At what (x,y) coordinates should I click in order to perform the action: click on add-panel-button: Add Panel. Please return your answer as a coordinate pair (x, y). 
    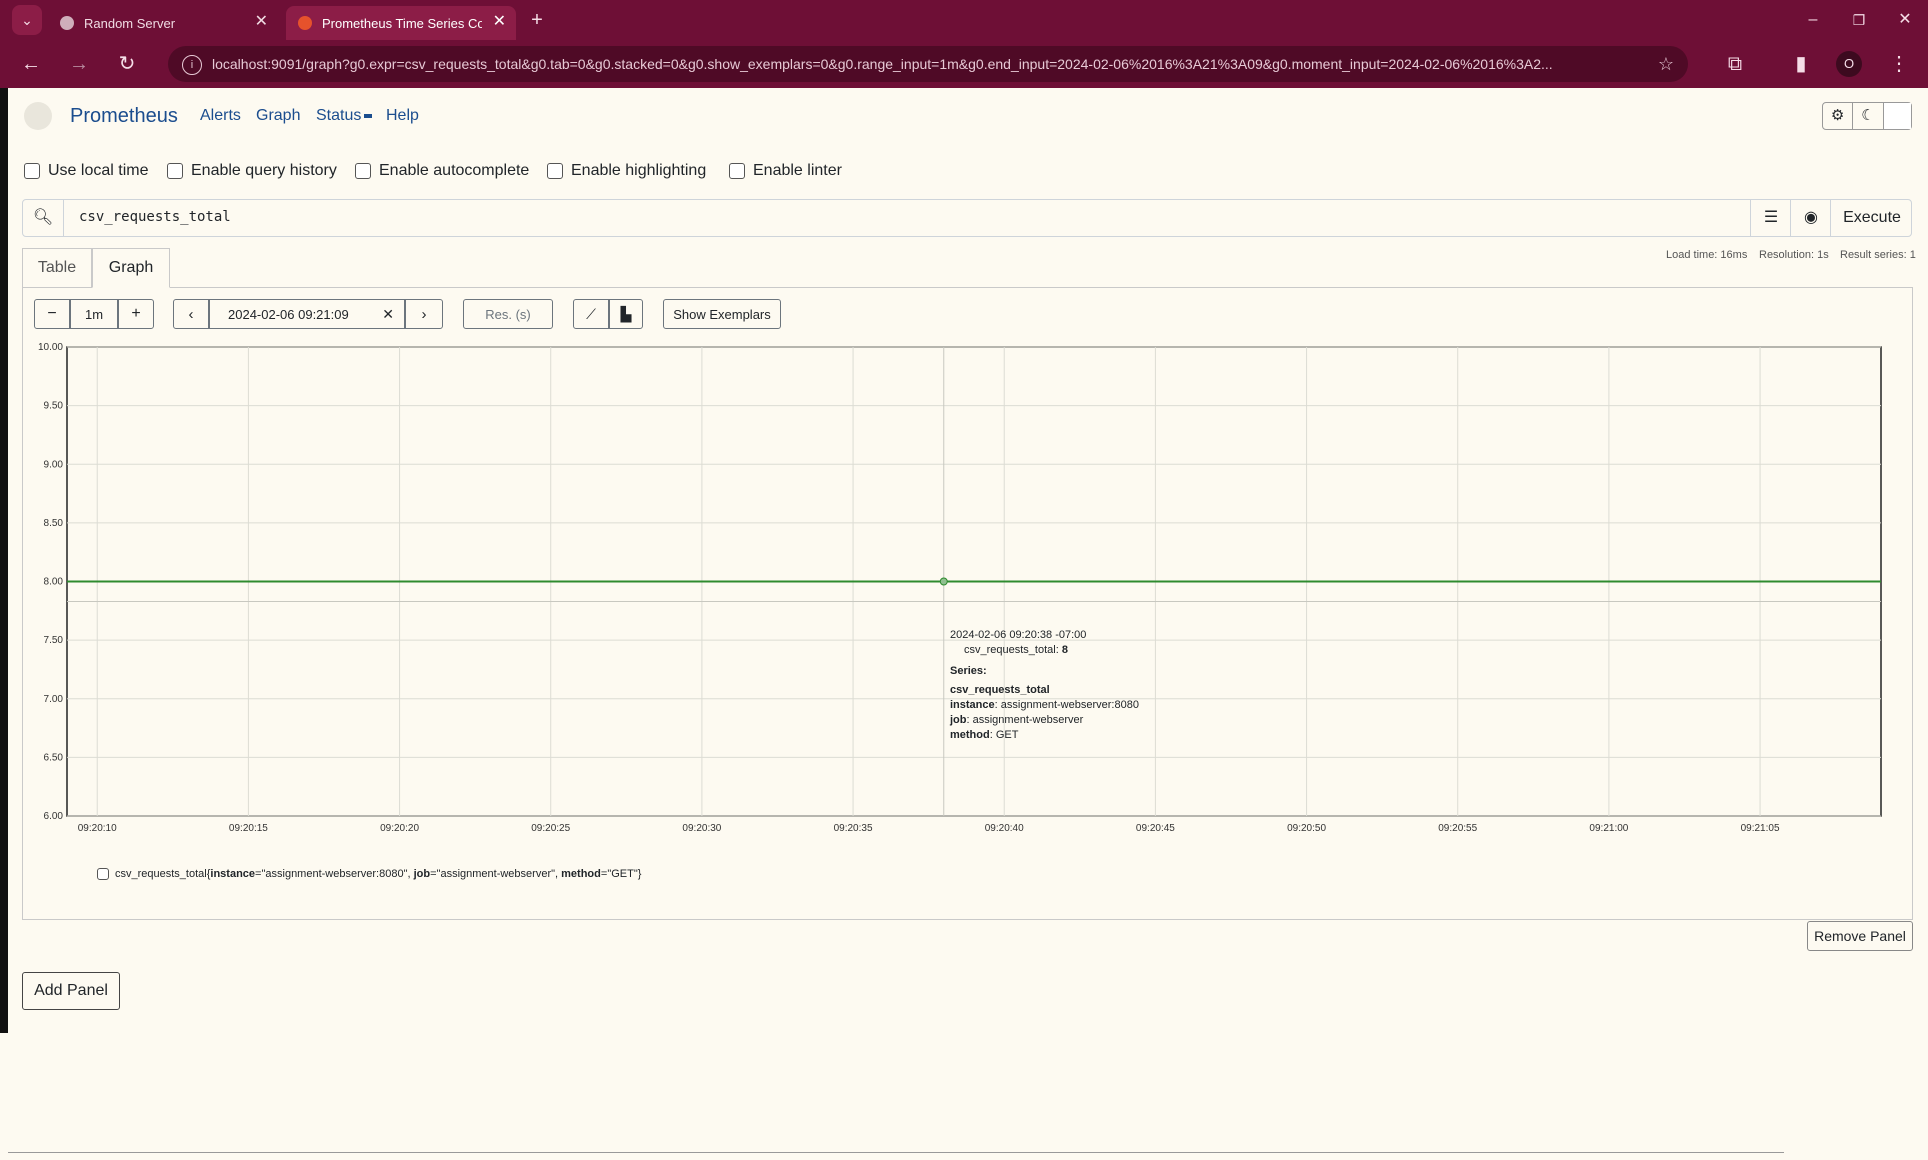
    Looking at the image, I should click on (71, 991).